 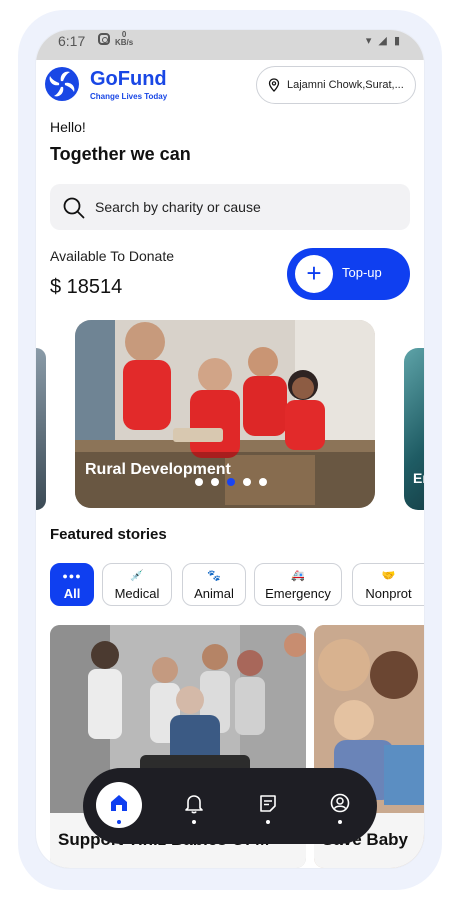 I want to click on status-time: 6:17, so click(x=72, y=41).